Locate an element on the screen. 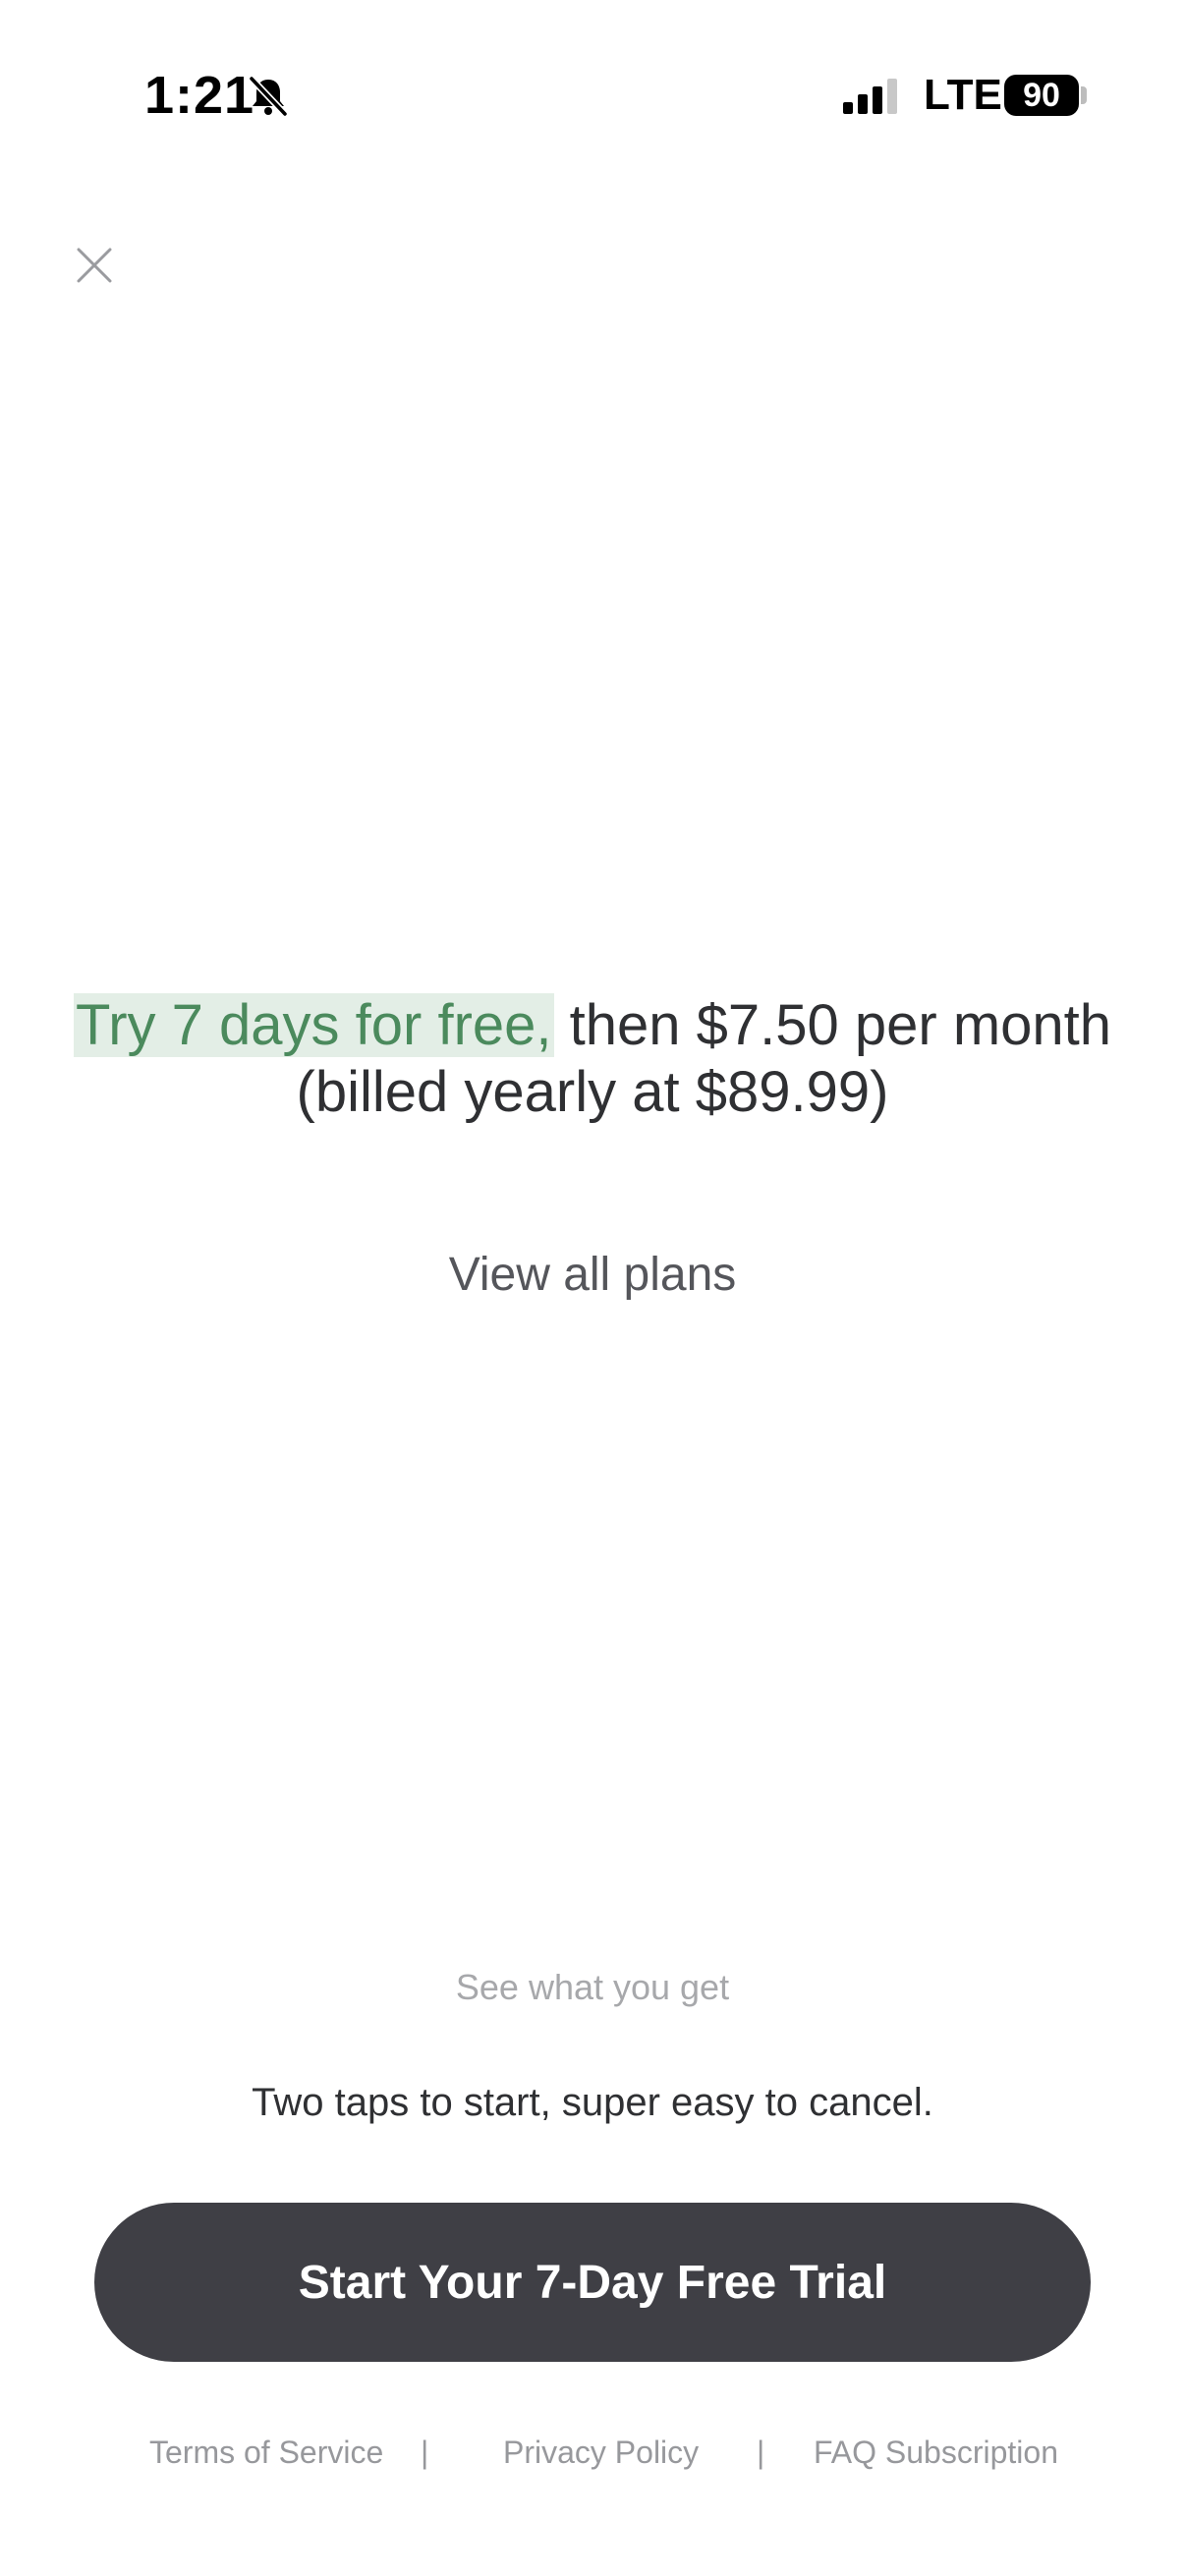  network-type: LTE is located at coordinates (963, 95).